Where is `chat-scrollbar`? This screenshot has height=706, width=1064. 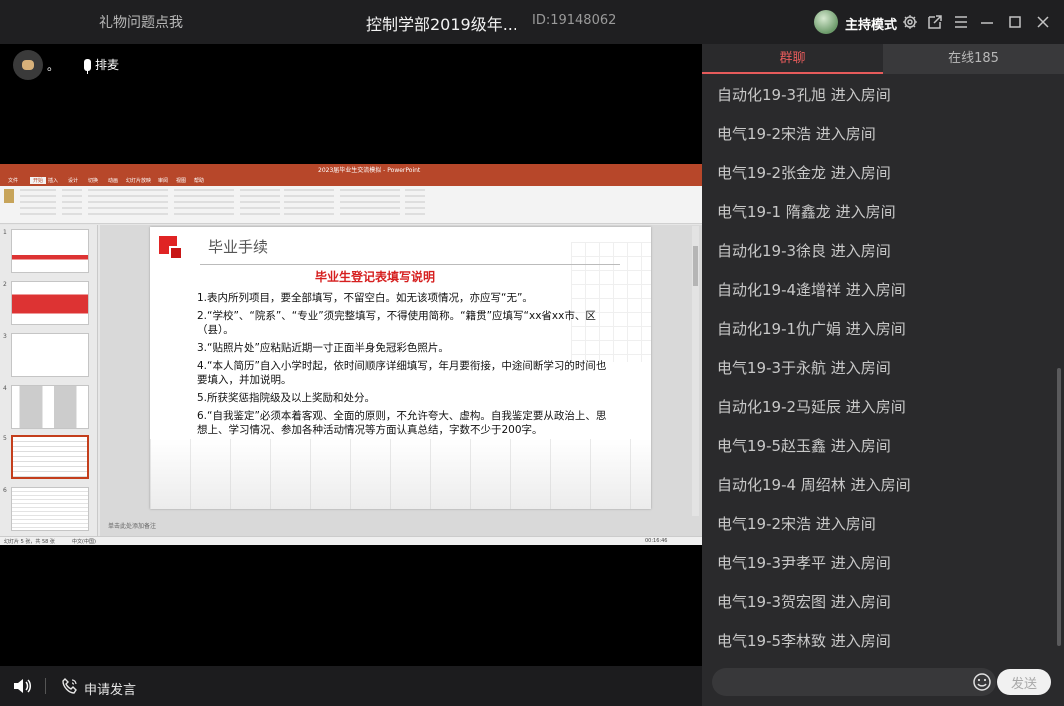
chat-scrollbar is located at coordinates (1059, 507).